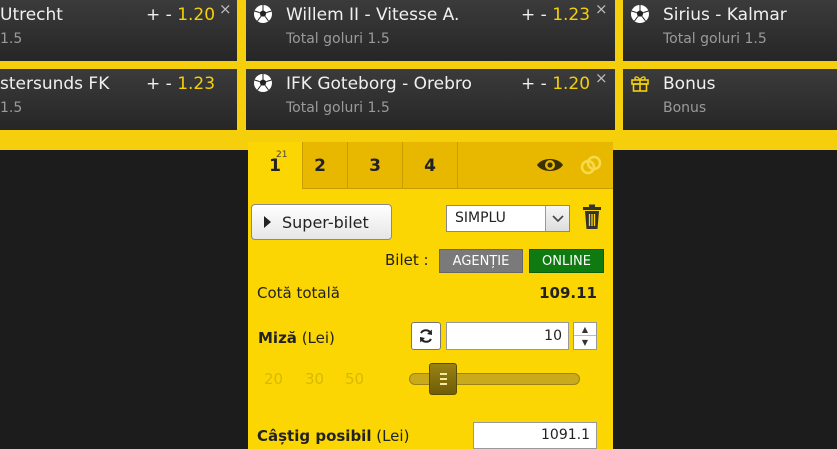 This screenshot has width=837, height=449. I want to click on online-button: ONLINE, so click(566, 261).